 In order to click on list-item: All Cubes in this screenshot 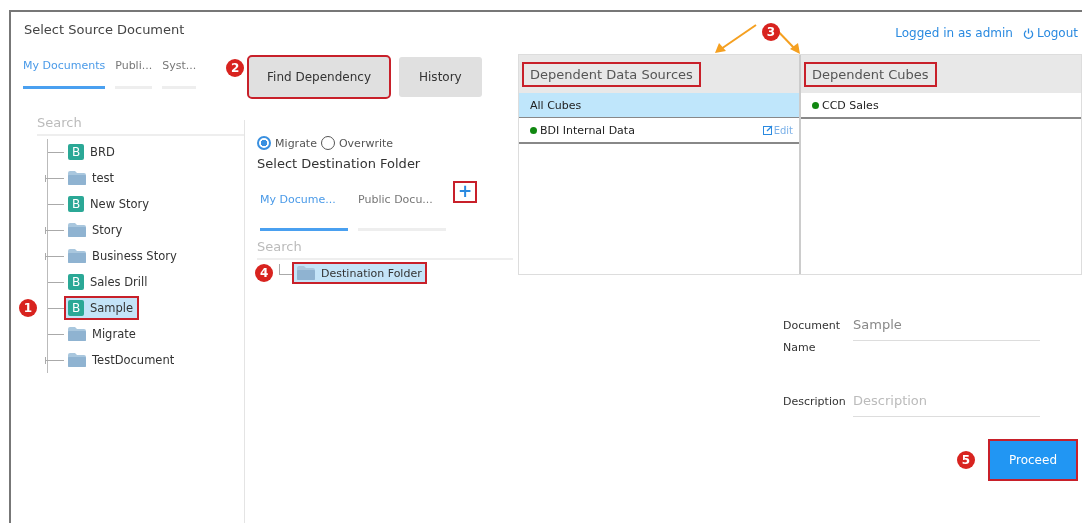, I will do `click(659, 105)`.